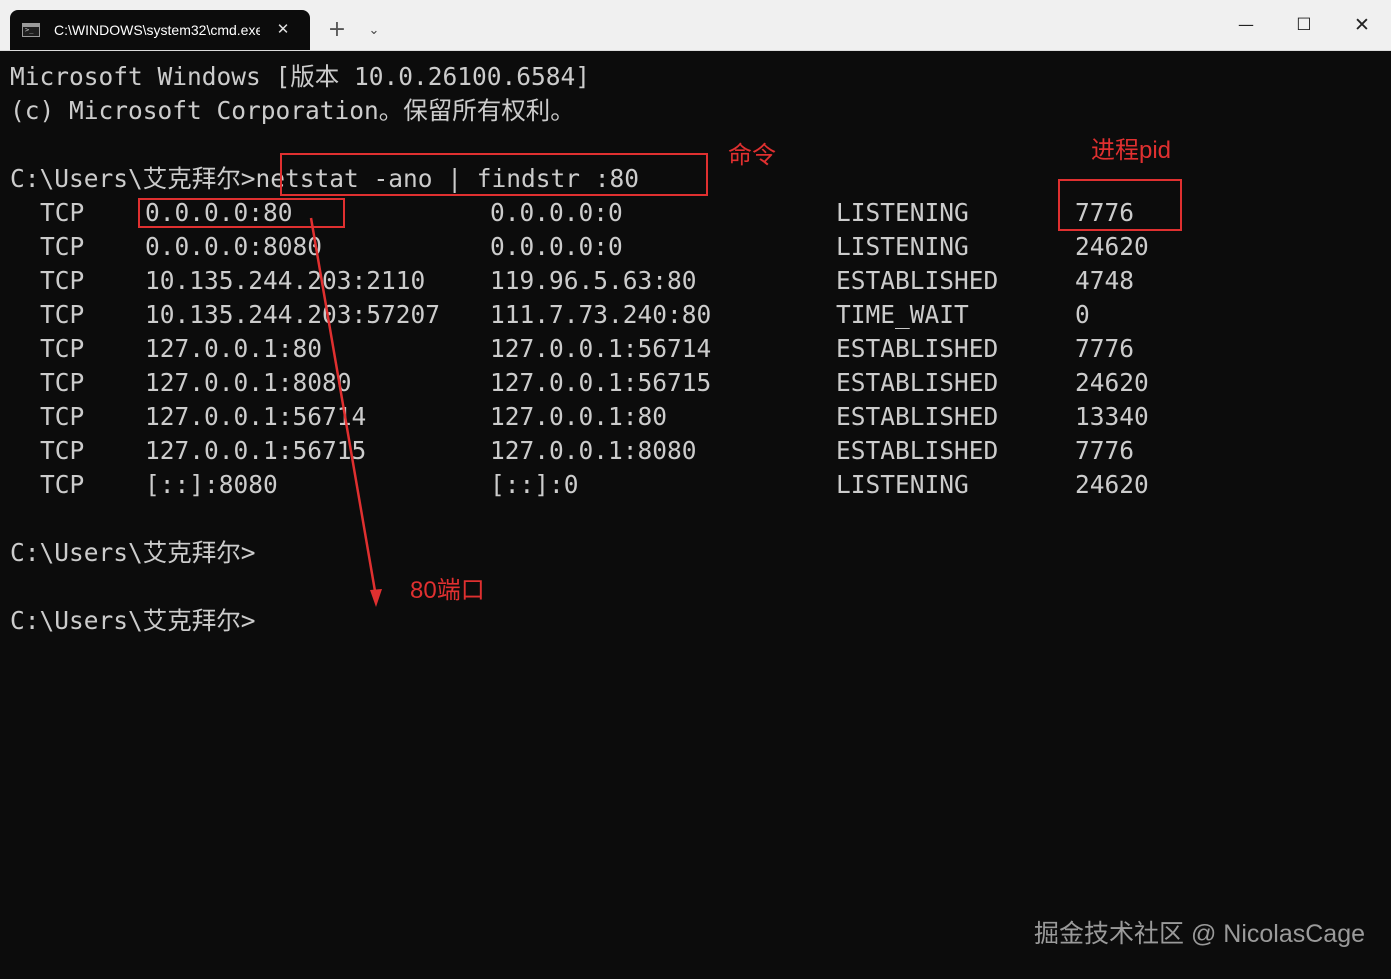 This screenshot has height=979, width=1391. What do you see at coordinates (601, 348) in the screenshot?
I see `row-foreign-address: 127.0.0.1:56714` at bounding box center [601, 348].